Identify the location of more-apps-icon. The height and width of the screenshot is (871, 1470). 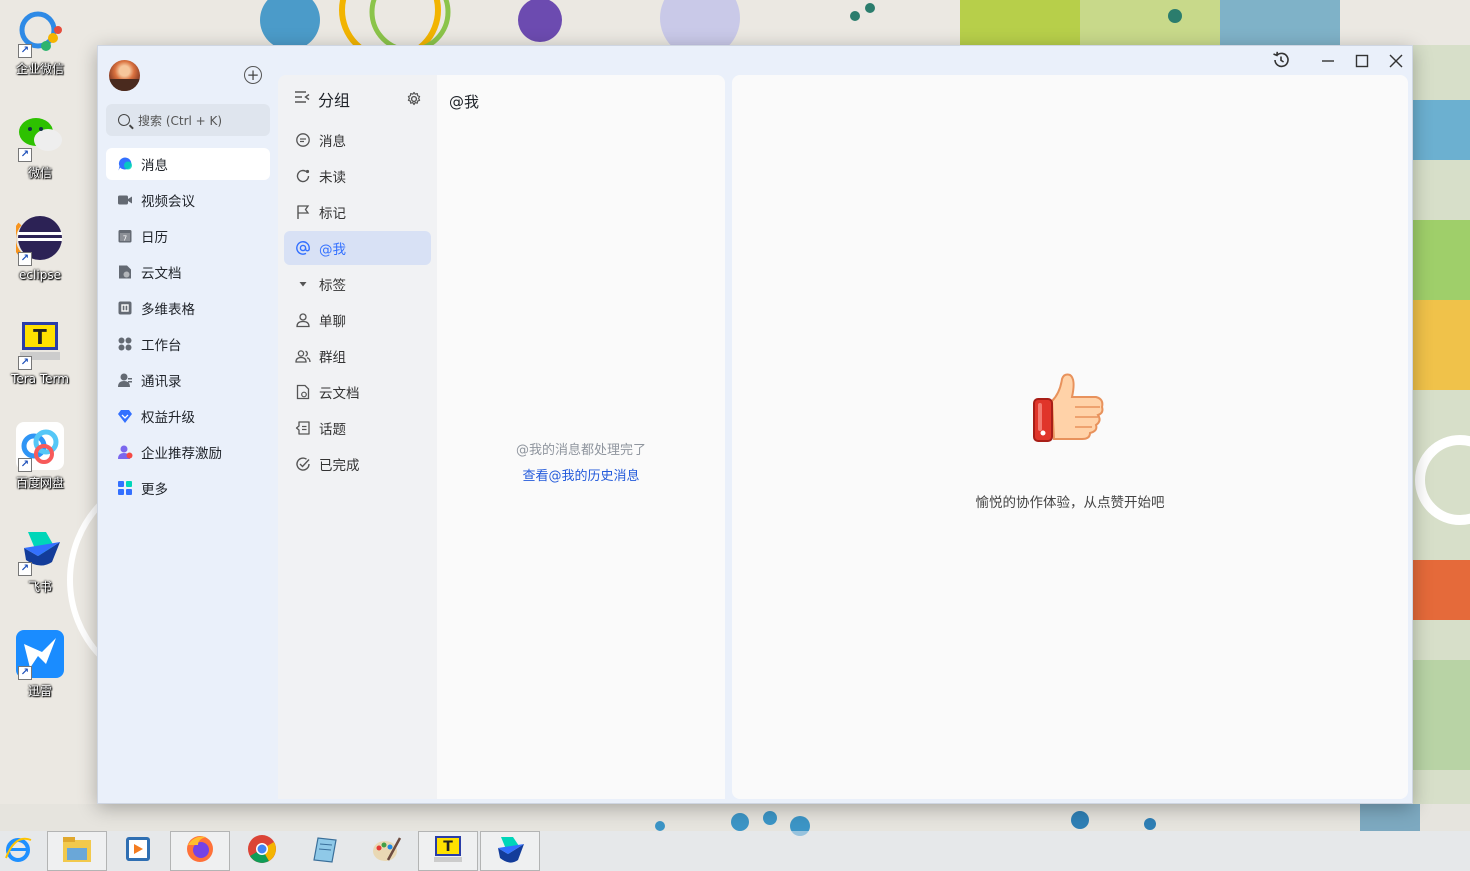
(125, 488).